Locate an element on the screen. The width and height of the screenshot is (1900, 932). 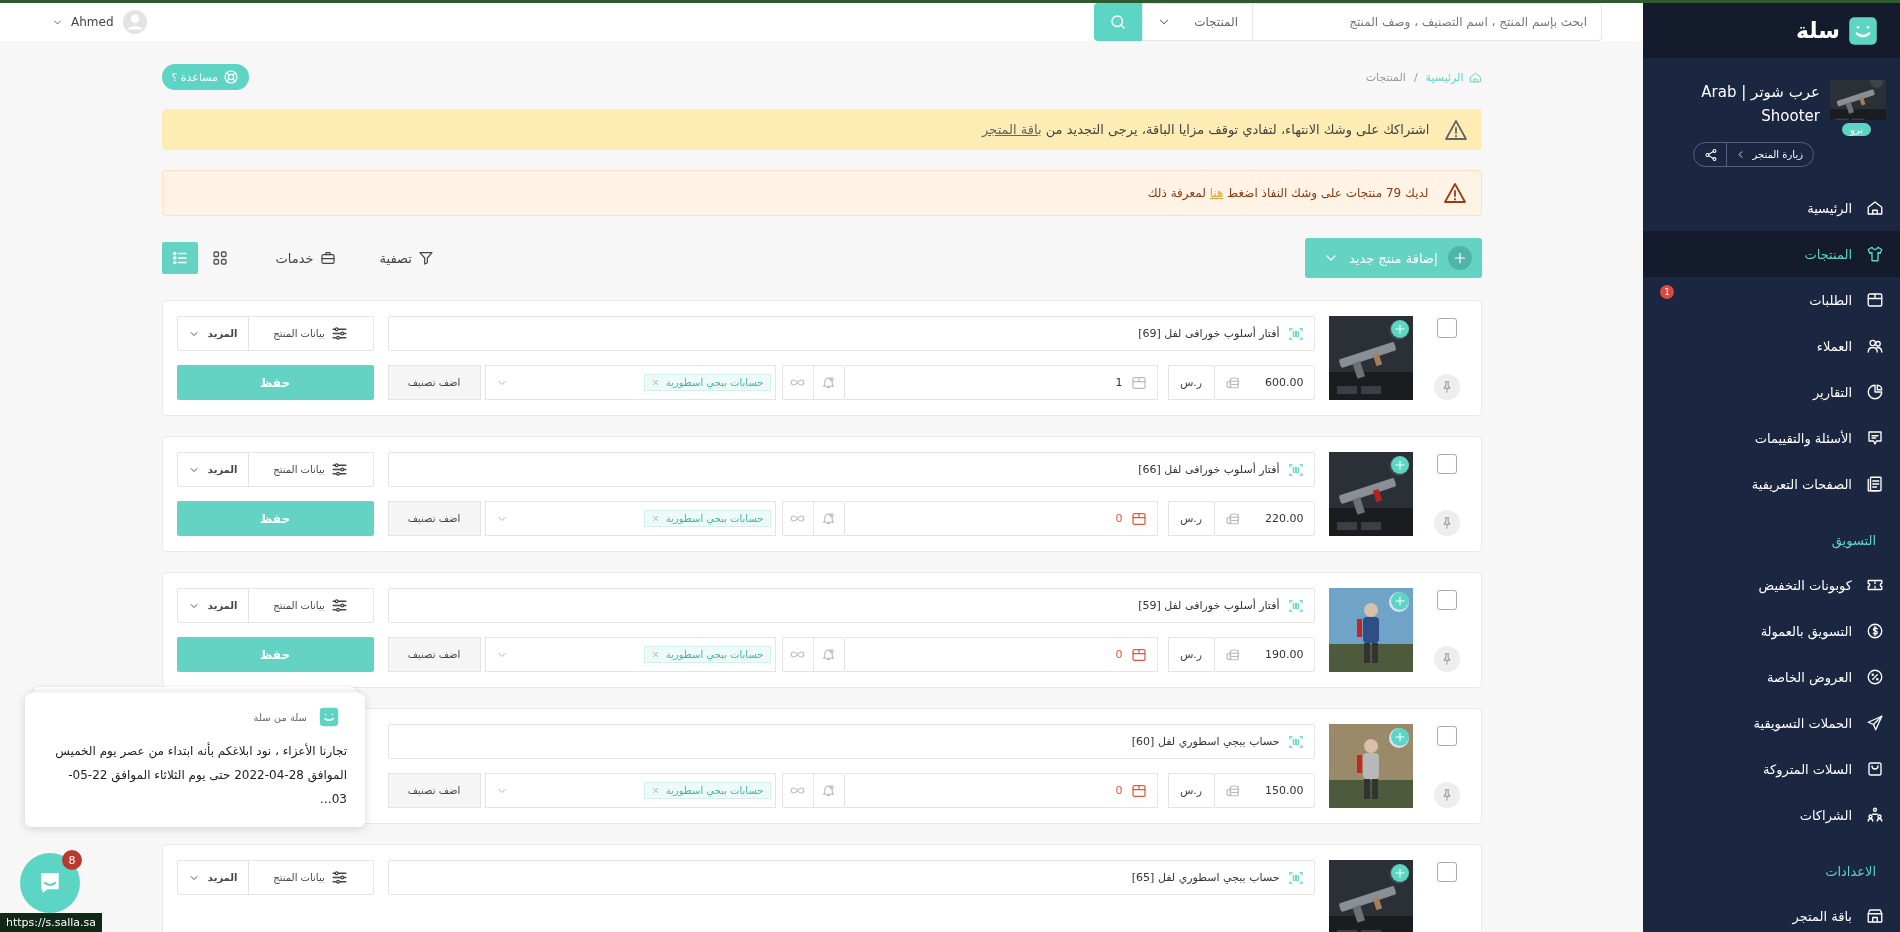
sidebar-item: التقارير is located at coordinates (1771, 392).